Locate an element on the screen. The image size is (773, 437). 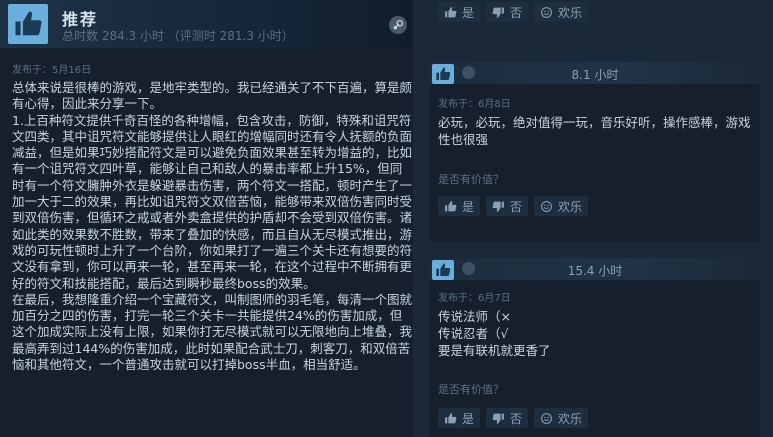
playtime-text: 总时数 284.3 小时 （评测时 281.3 小时） is located at coordinates (178, 36).